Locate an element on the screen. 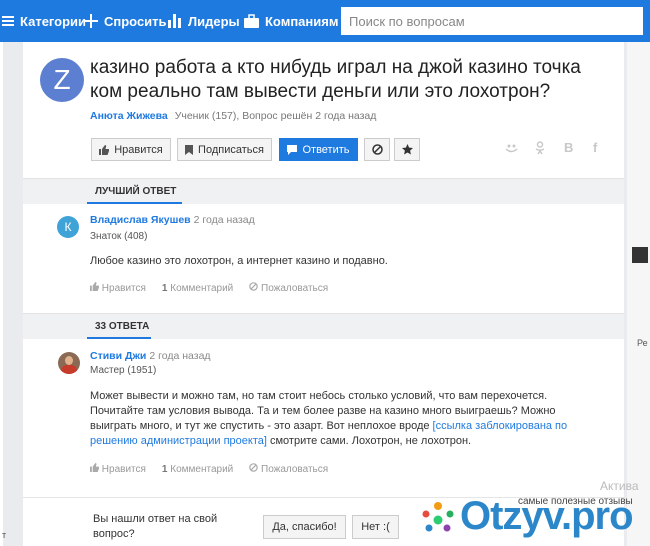 Image resolution: width=650 pixels, height=546 pixels. otzyv-logo-icon is located at coordinates (438, 517).